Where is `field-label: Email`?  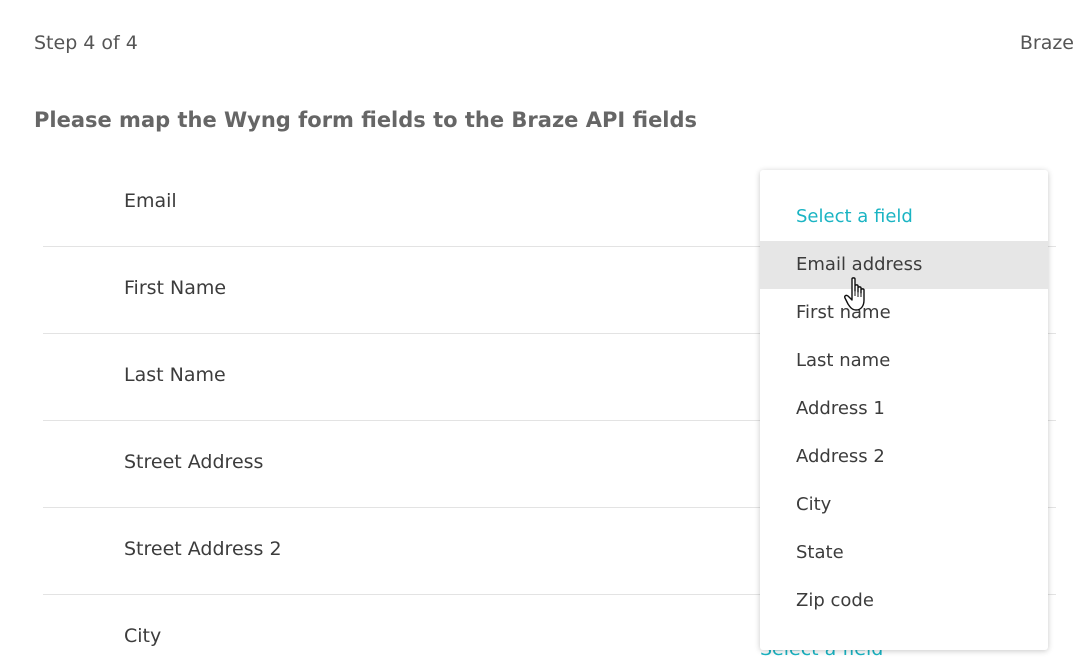 field-label: Email is located at coordinates (150, 201).